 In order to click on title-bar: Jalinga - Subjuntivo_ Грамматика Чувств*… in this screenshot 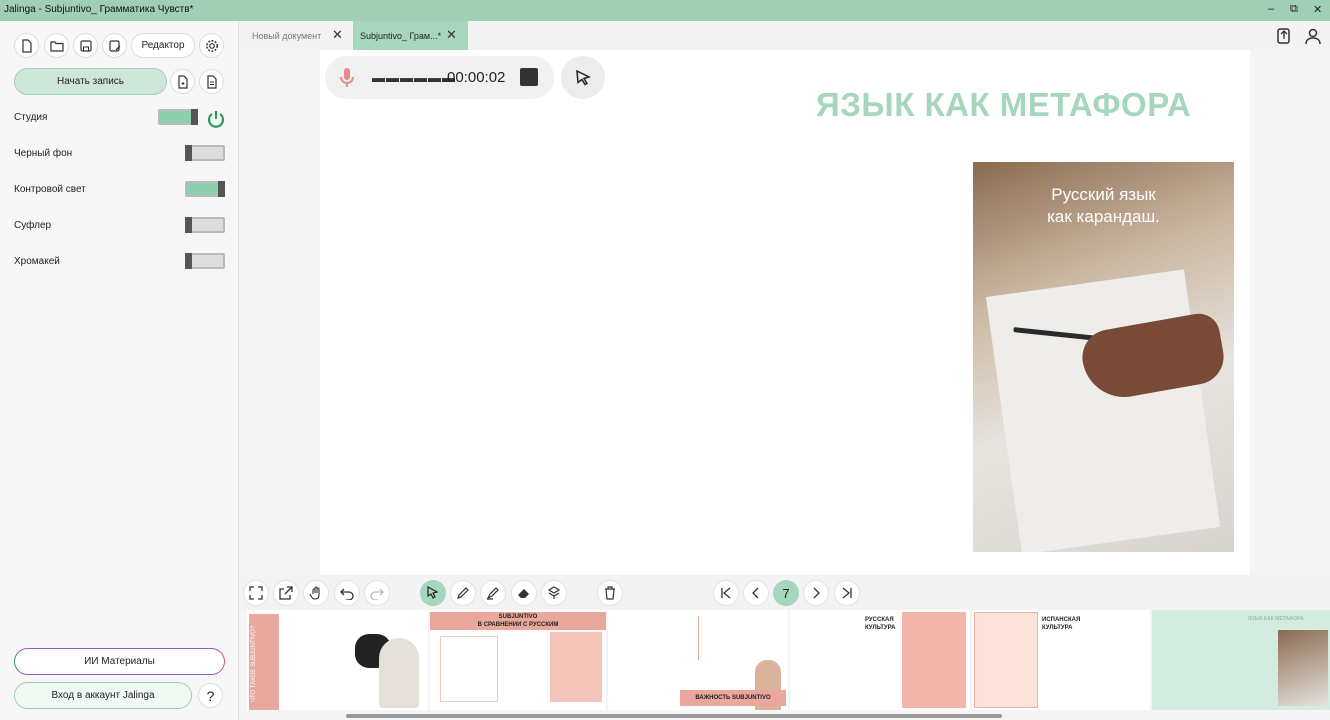, I will do `click(665, 10)`.